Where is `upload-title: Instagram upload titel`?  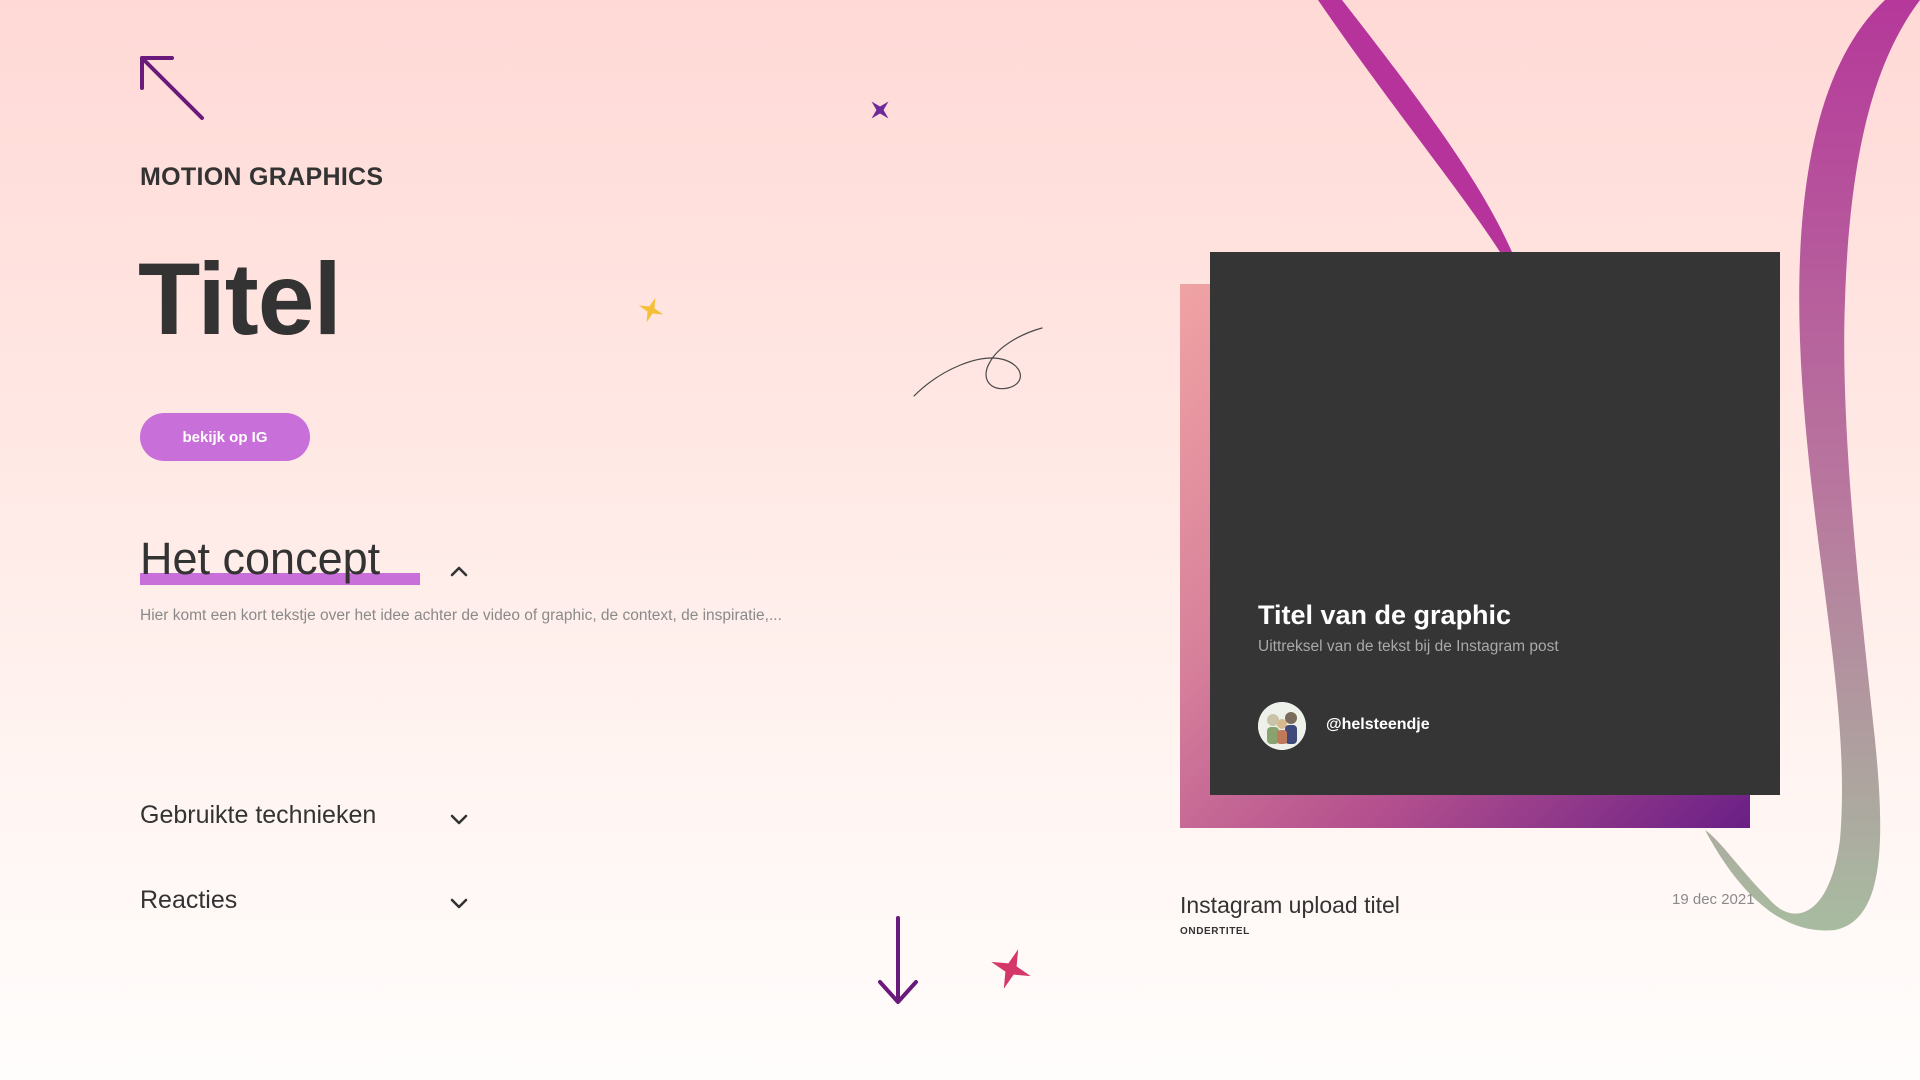 upload-title: Instagram upload titel is located at coordinates (1290, 905).